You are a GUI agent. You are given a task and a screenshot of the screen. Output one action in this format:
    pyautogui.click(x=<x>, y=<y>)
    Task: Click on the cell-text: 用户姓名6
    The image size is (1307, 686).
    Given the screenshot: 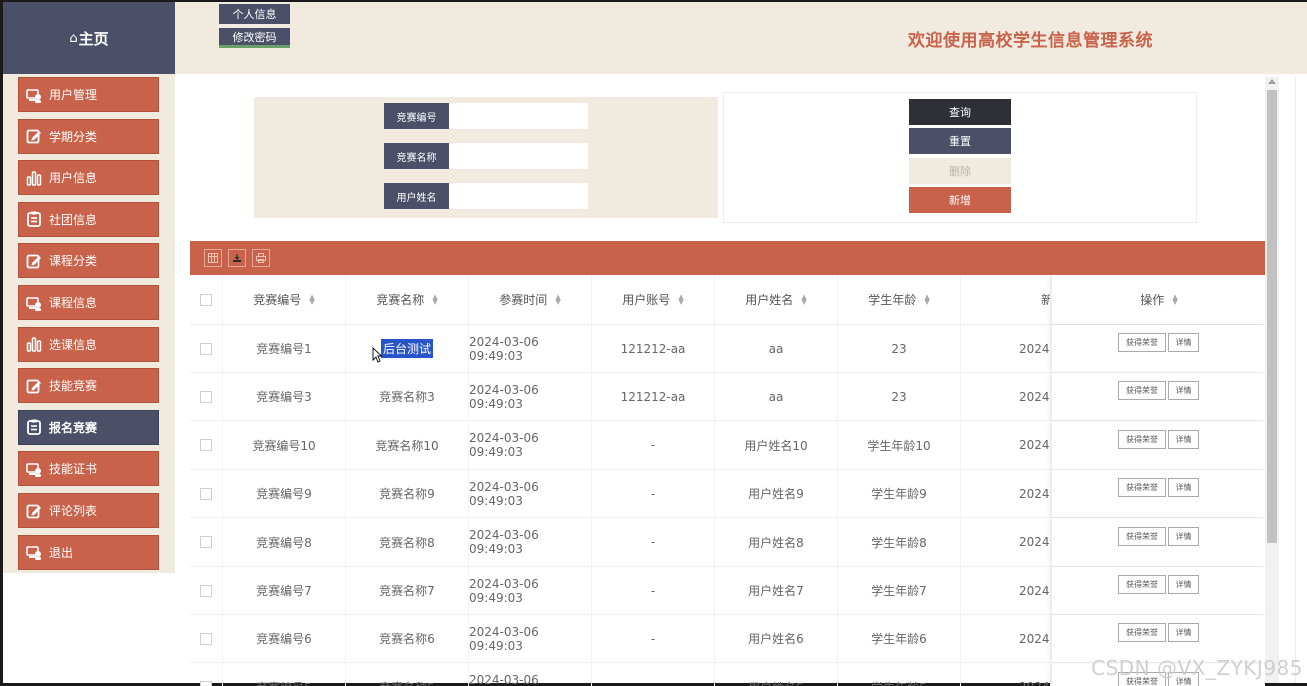 What is the action you would take?
    pyautogui.click(x=776, y=639)
    